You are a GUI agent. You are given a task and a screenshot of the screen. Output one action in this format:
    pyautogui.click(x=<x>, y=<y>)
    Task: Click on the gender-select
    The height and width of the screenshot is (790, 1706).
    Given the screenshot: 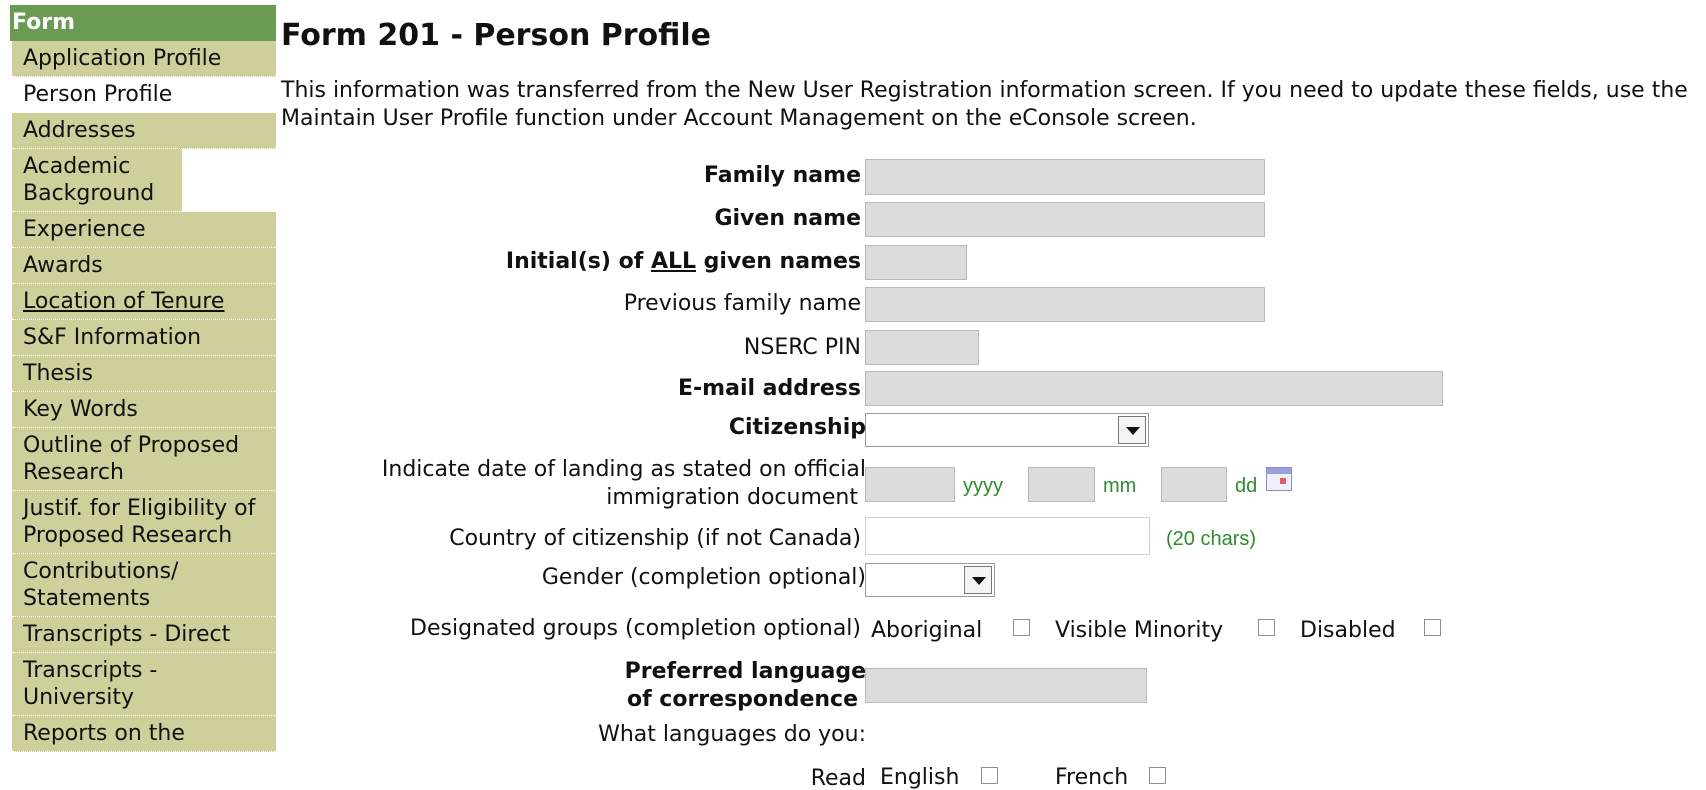 What is the action you would take?
    pyautogui.click(x=930, y=580)
    